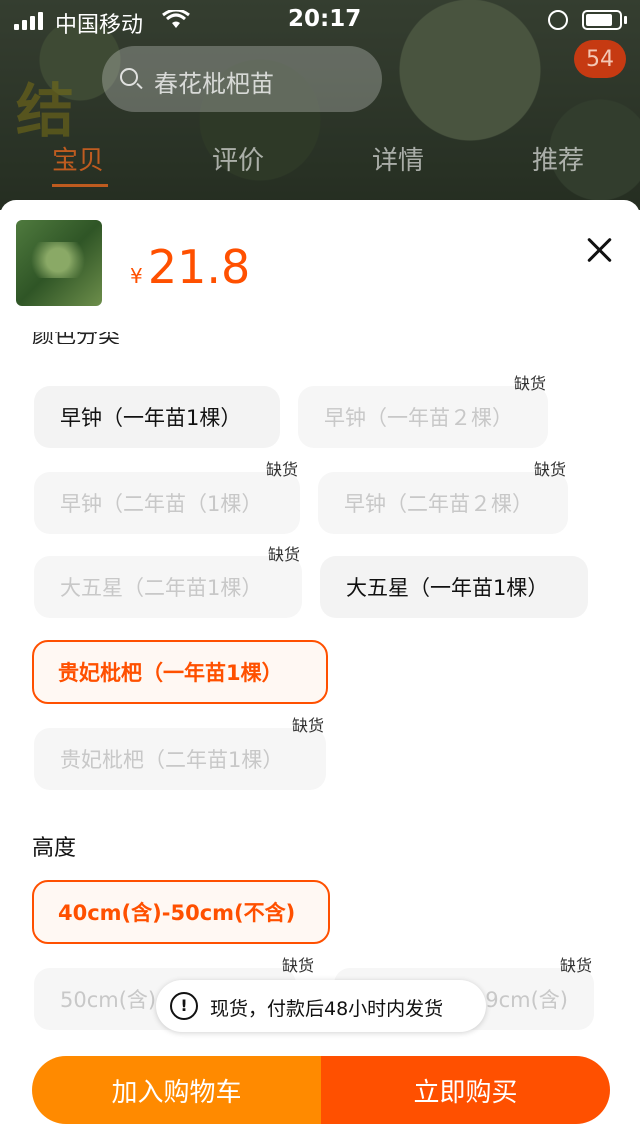 Image resolution: width=640 pixels, height=1136 pixels. What do you see at coordinates (180, 759) in the screenshot?
I see `sku-option-disabled: 贵妃枇杷（二年苗1棵）` at bounding box center [180, 759].